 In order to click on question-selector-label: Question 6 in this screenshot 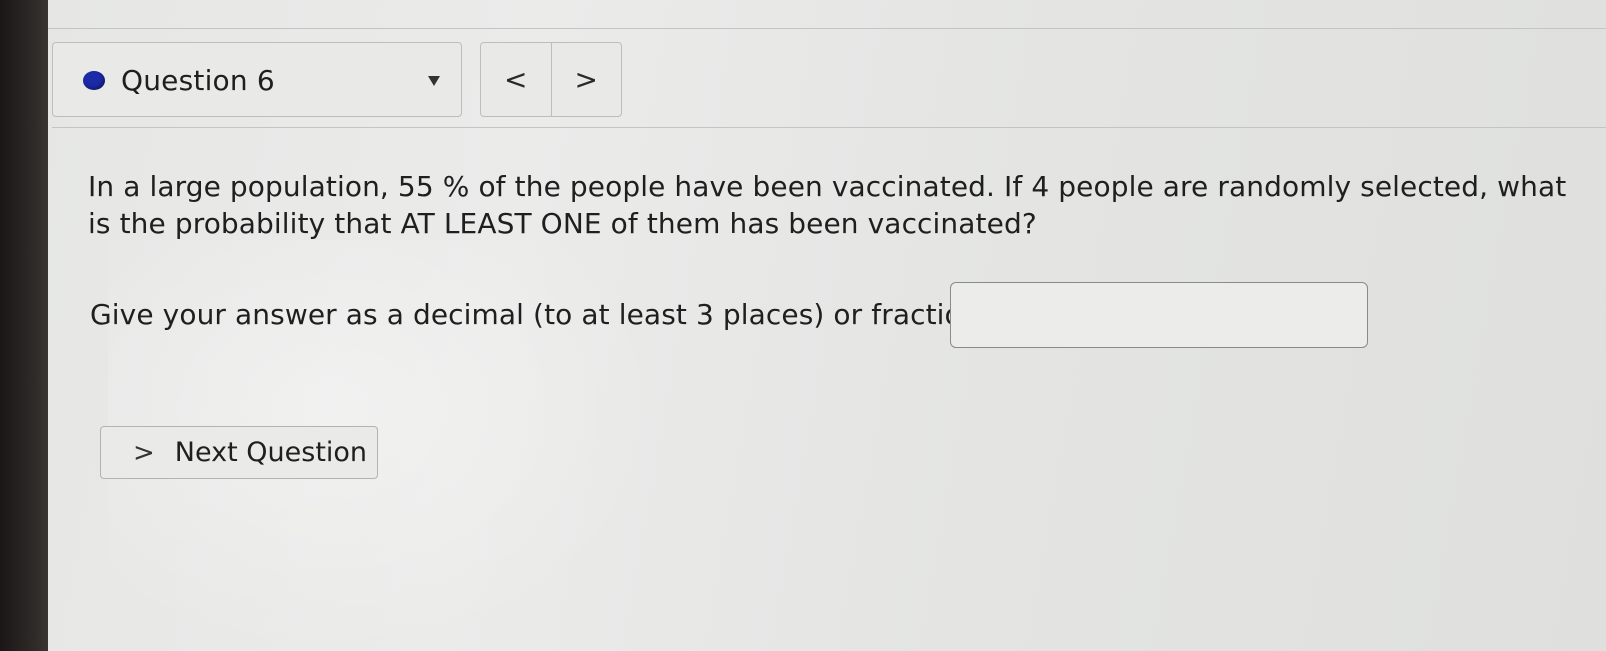, I will do `click(198, 80)`.